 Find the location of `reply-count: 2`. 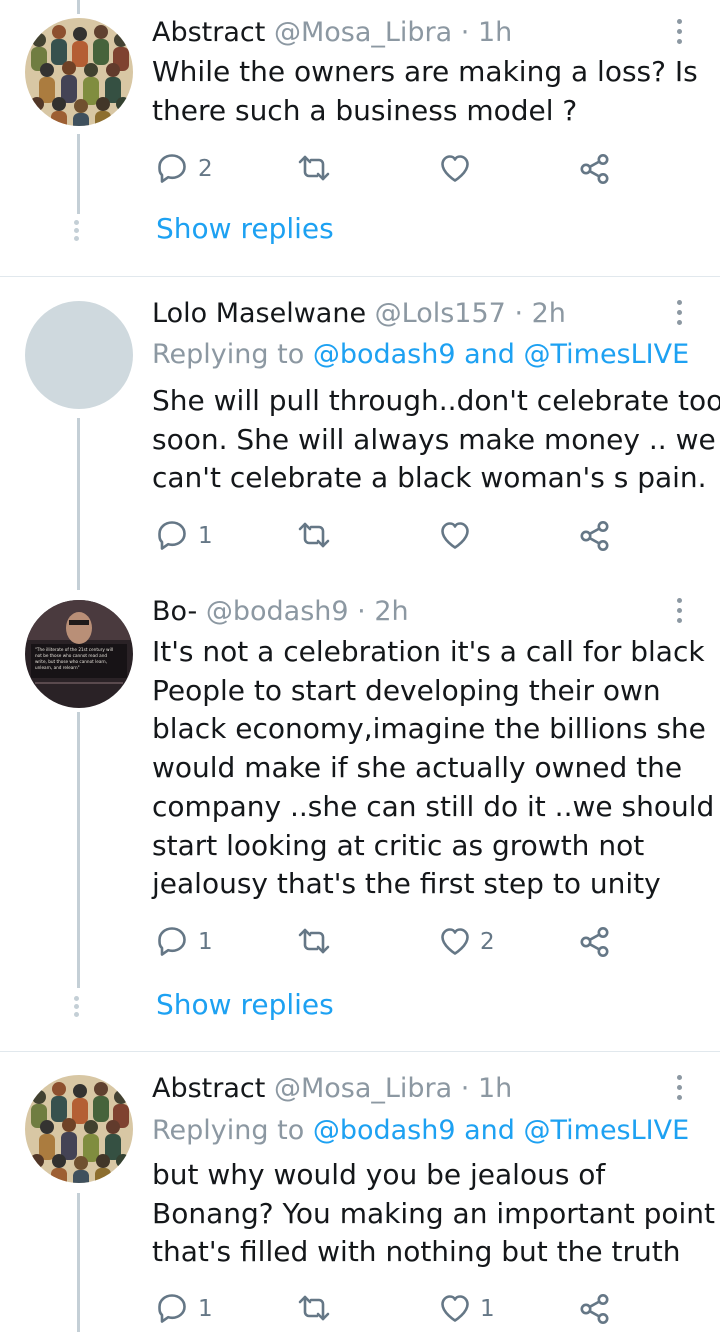

reply-count: 2 is located at coordinates (205, 169).